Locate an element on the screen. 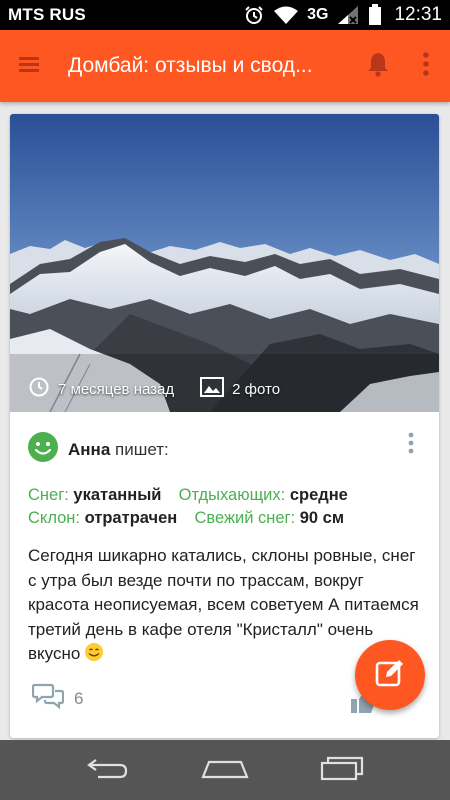  status-bar: MTS RUS 3G 12:31 is located at coordinates (225, 15).